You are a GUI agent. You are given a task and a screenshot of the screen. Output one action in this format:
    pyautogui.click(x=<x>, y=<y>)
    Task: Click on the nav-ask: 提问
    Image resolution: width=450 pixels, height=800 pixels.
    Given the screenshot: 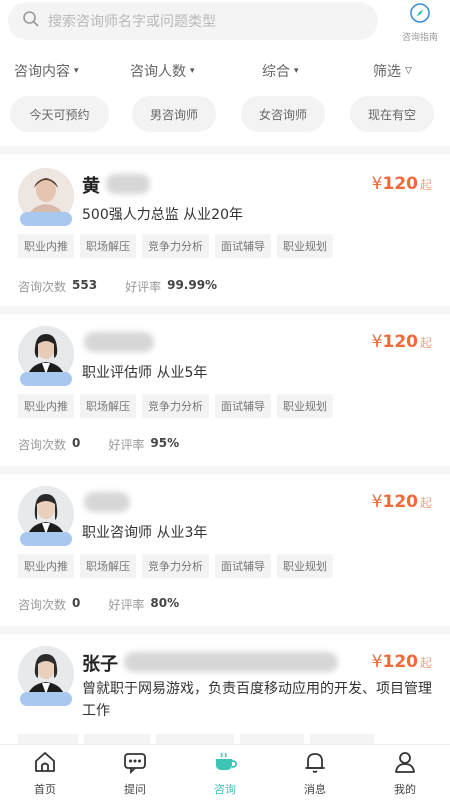 What is the action you would take?
    pyautogui.click(x=135, y=772)
    